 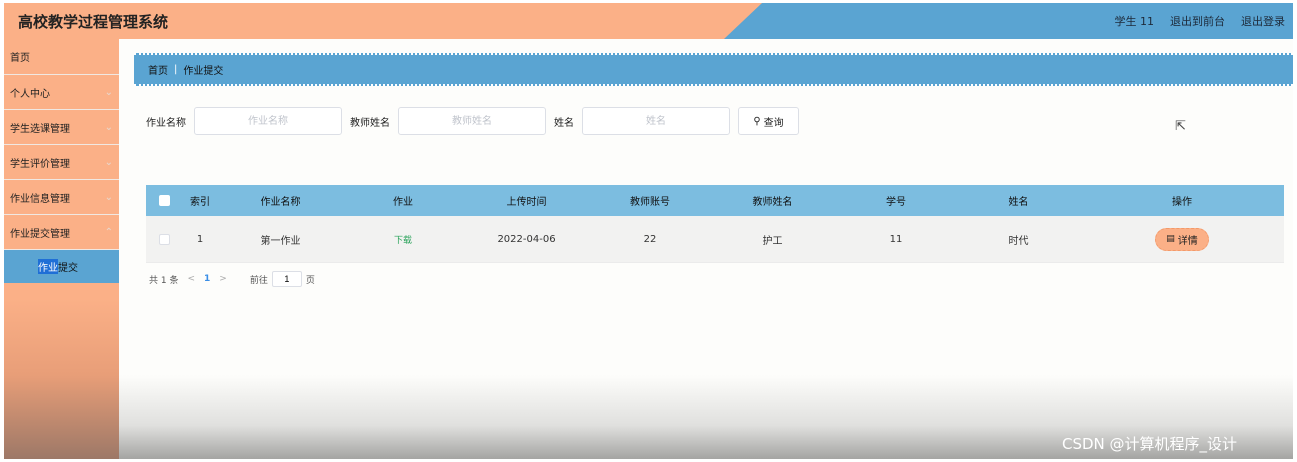 What do you see at coordinates (166, 123) in the screenshot?
I see `homework-name-label: 作业名称` at bounding box center [166, 123].